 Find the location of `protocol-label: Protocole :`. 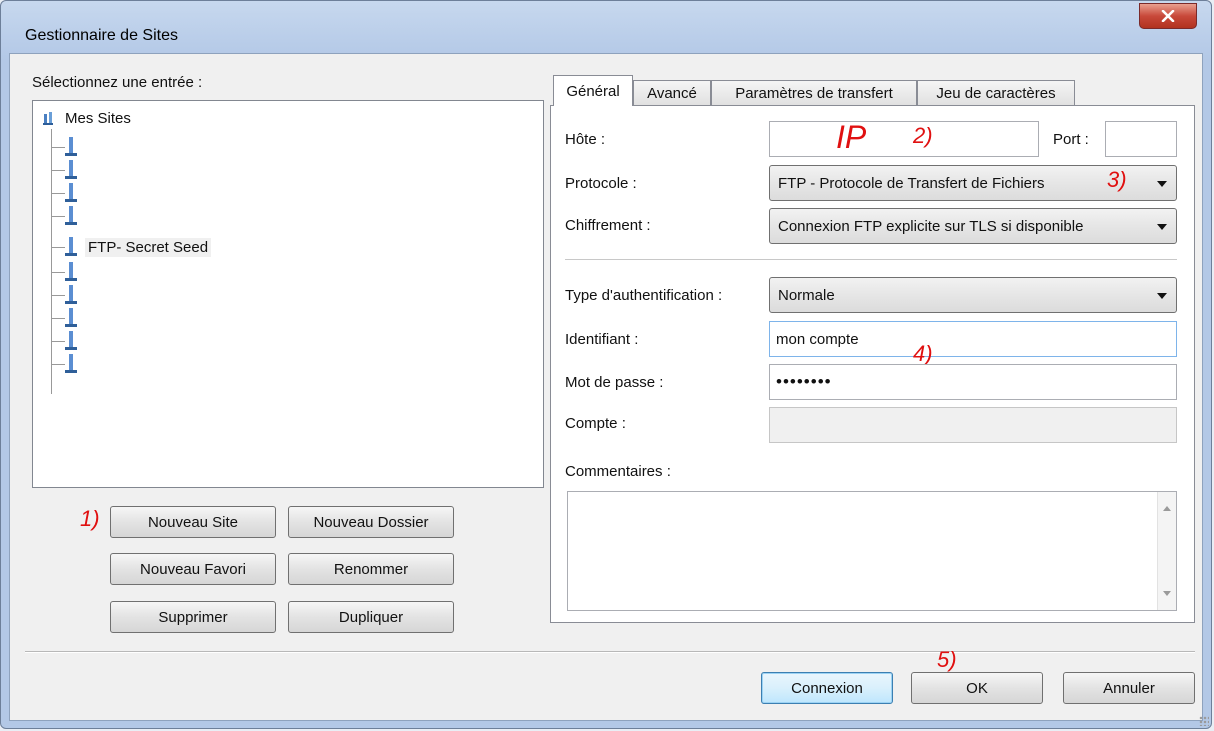

protocol-label: Protocole : is located at coordinates (601, 183).